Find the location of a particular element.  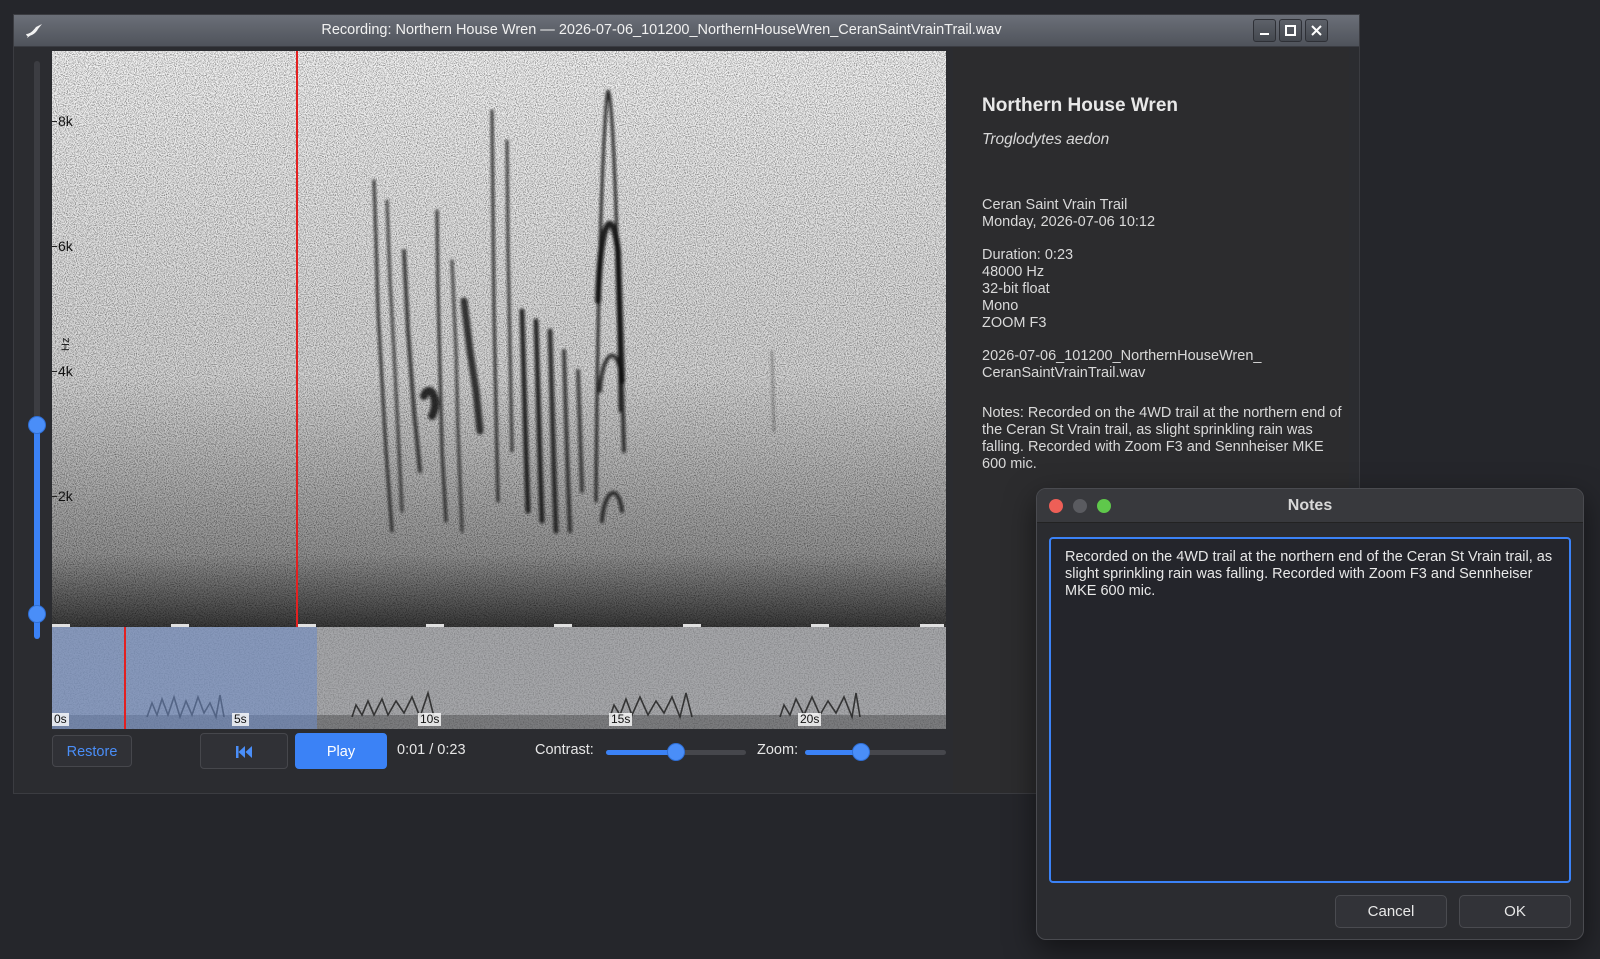

contrast-slider-handle is located at coordinates (676, 752).